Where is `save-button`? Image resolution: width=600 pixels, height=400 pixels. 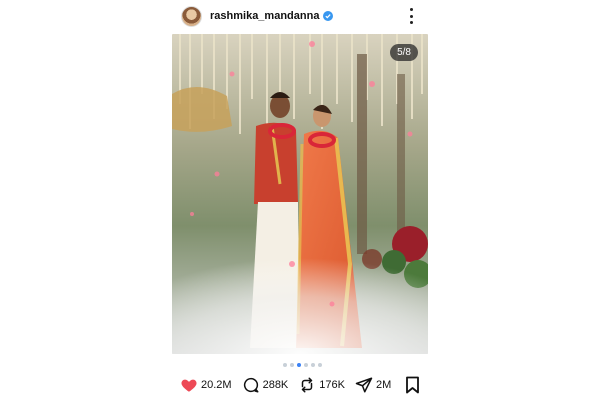
save-button is located at coordinates (412, 387).